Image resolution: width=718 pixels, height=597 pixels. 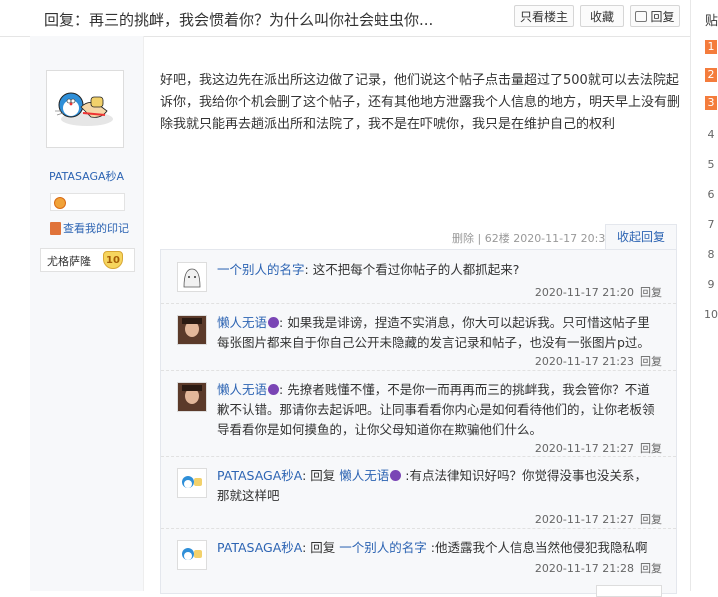 I want to click on view-marks-label: 查看我的印记, so click(x=96, y=228).